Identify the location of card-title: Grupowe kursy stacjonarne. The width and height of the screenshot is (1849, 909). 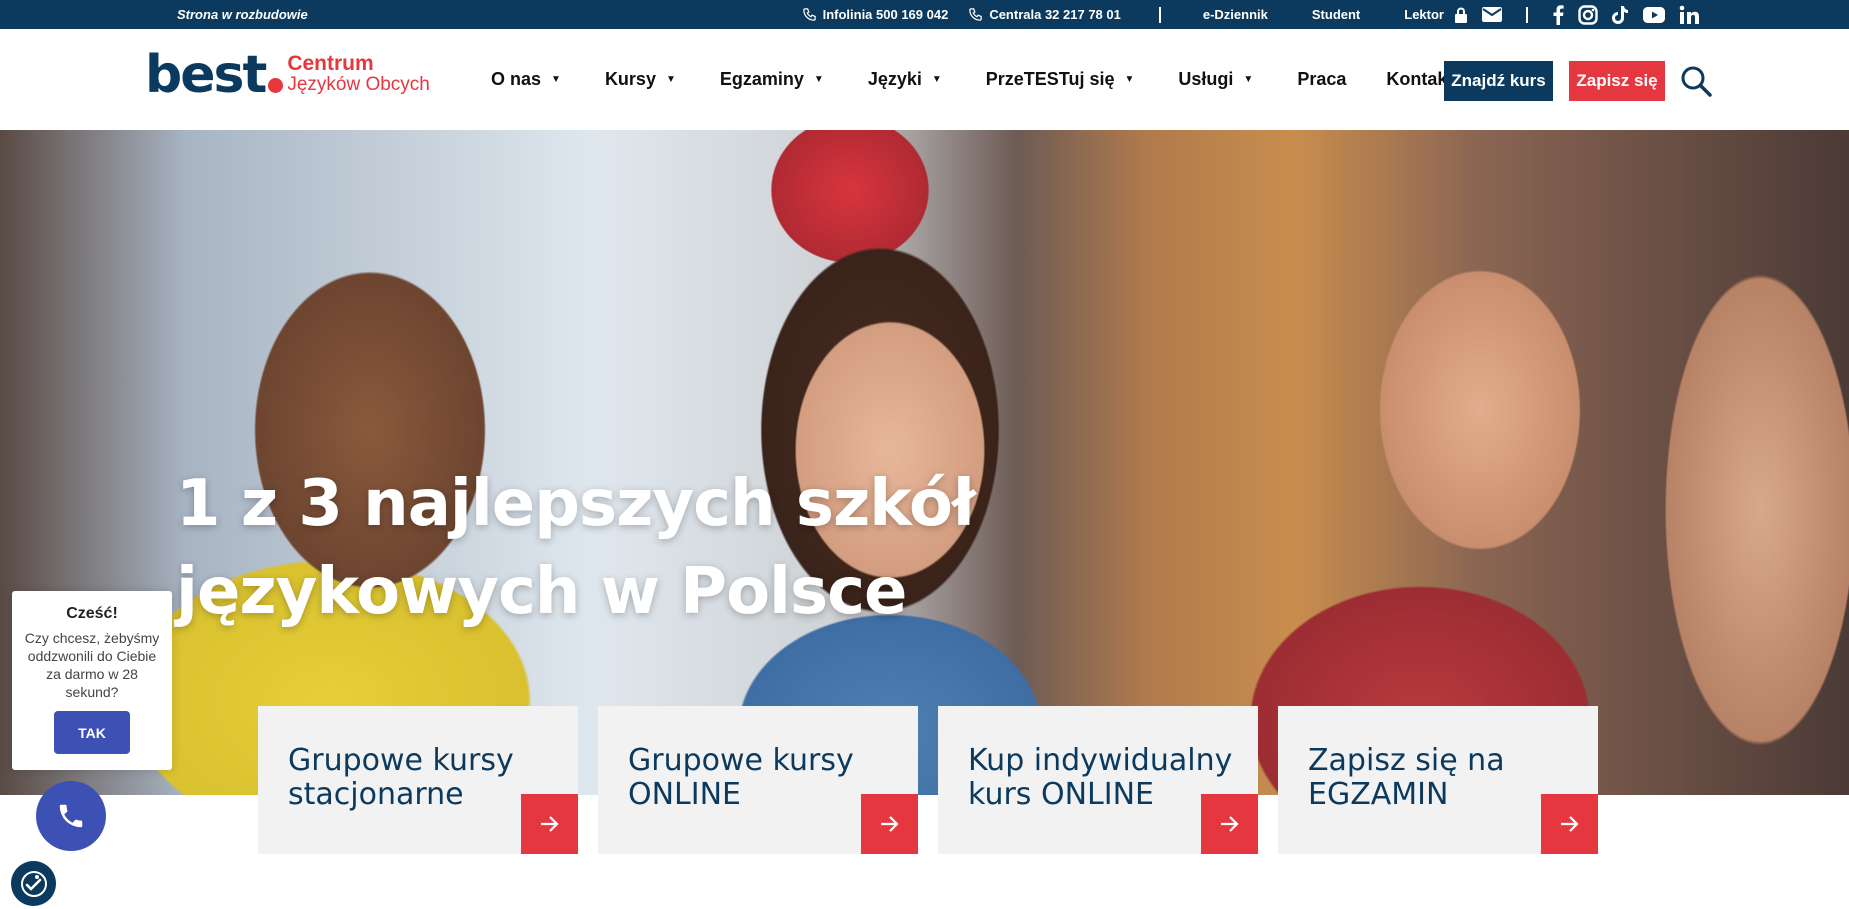
(423, 778).